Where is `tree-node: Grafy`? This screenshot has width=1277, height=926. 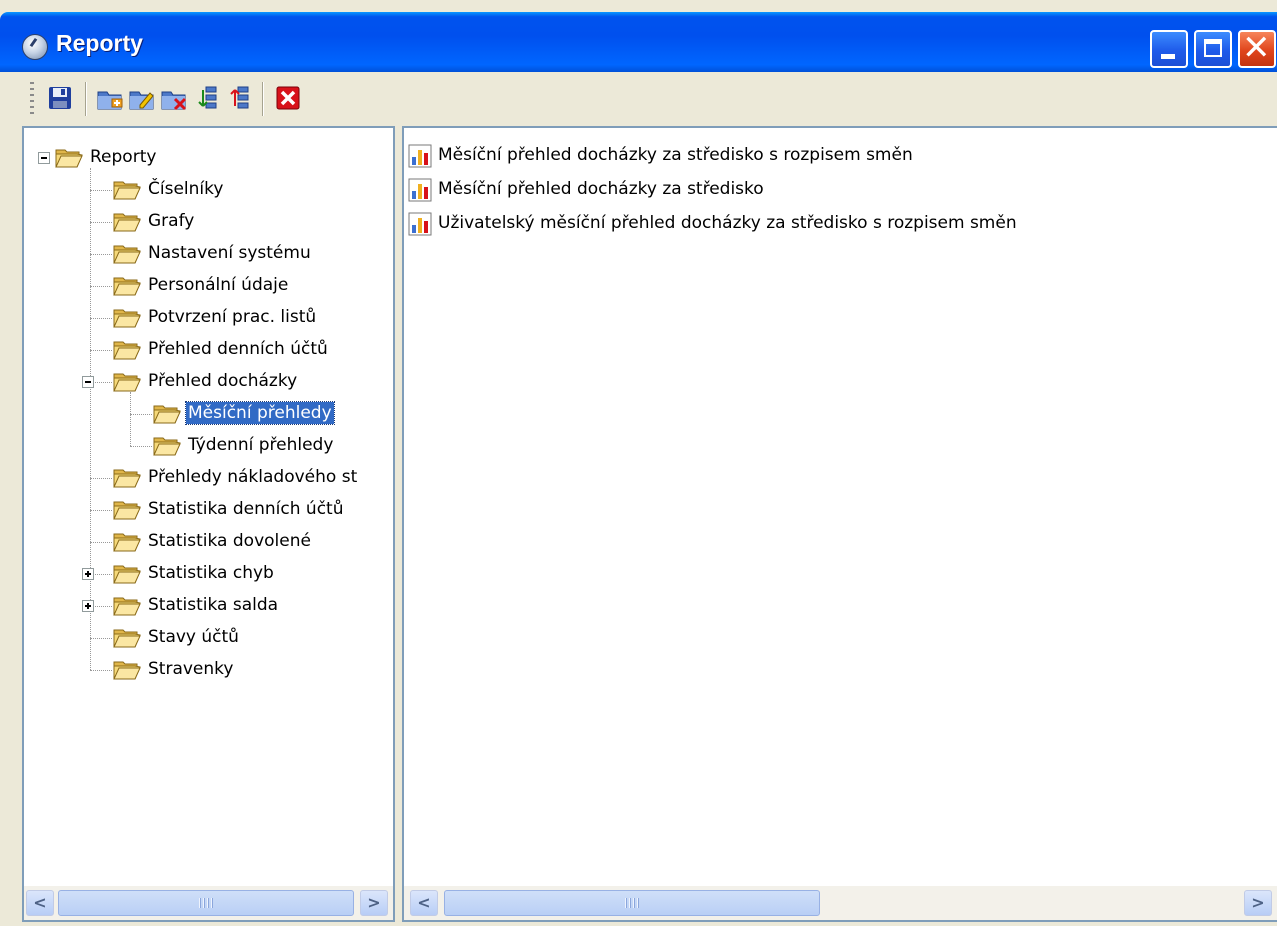 tree-node: Grafy is located at coordinates (208, 222).